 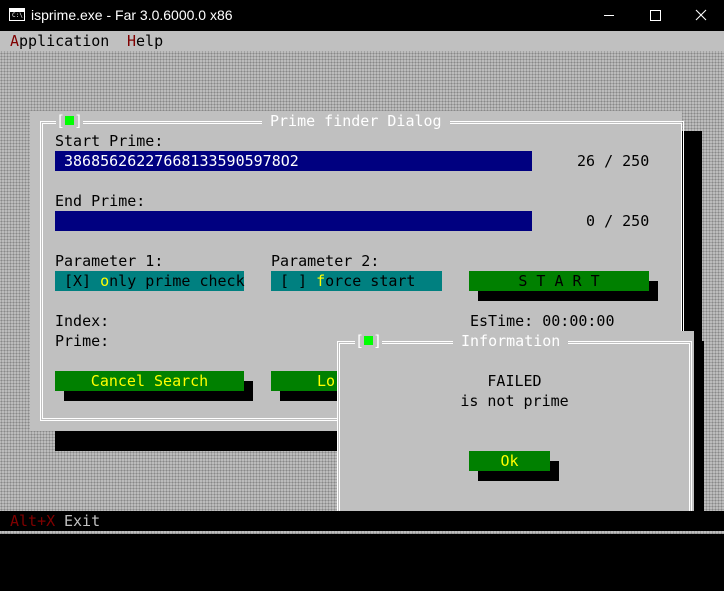 I want to click on only-prime-check-checkbox: [X] only prime check, so click(x=150, y=281).